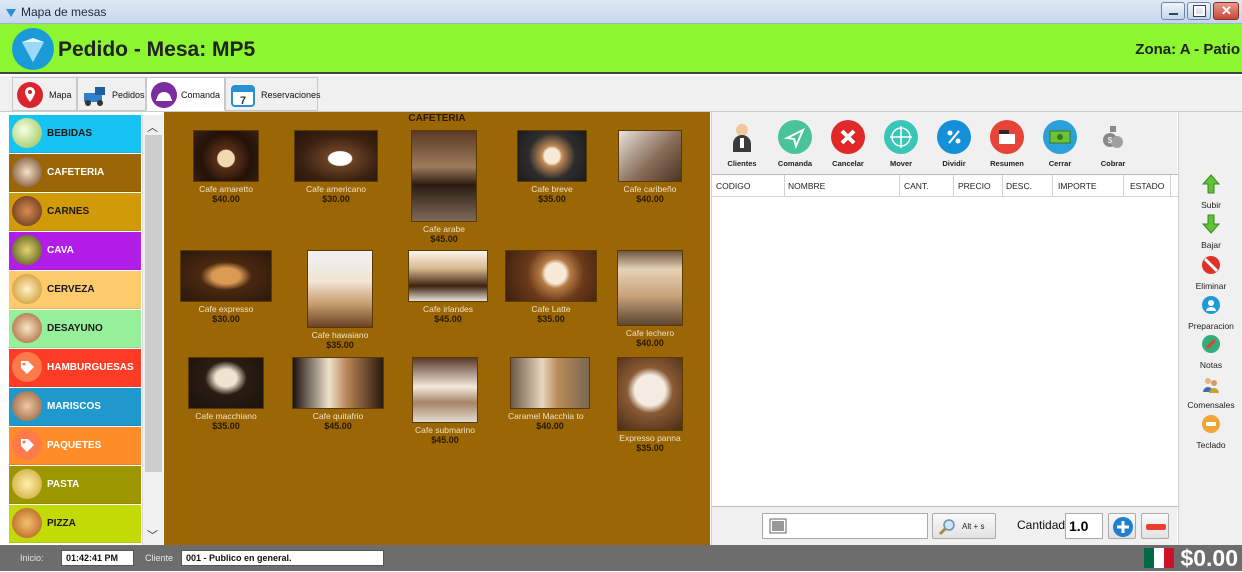  What do you see at coordinates (650, 405) in the screenshot?
I see `product-item: Expresso panna $35.00` at bounding box center [650, 405].